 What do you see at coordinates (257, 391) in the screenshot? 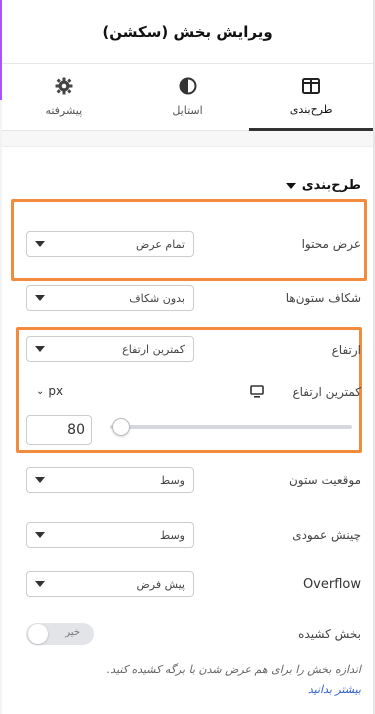
I see `desktop-monitor-icon` at bounding box center [257, 391].